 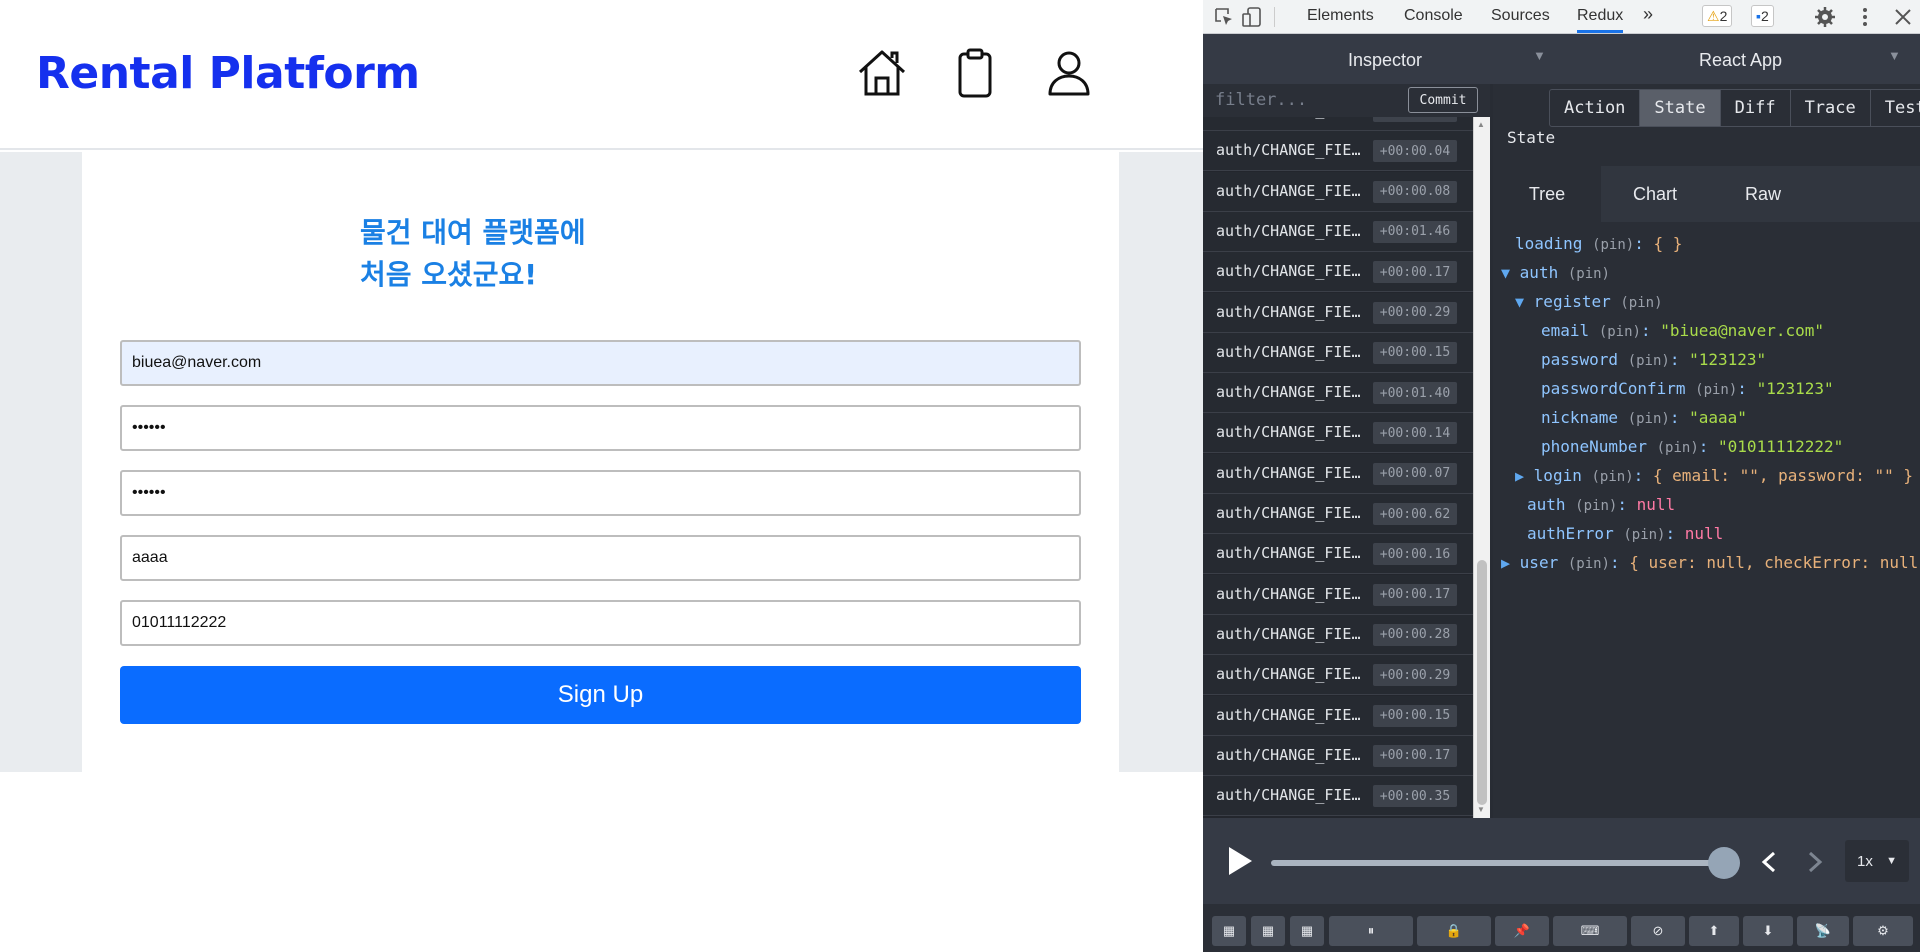 What do you see at coordinates (600, 558) in the screenshot?
I see `nickname-field: aaaa` at bounding box center [600, 558].